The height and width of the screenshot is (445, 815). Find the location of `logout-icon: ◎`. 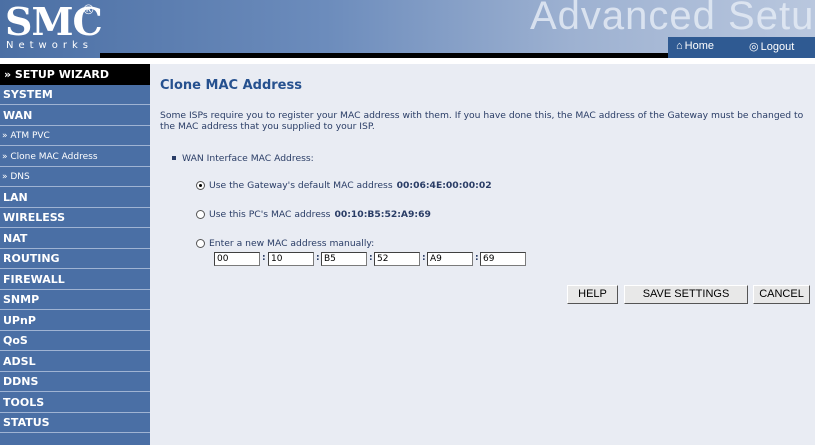

logout-icon: ◎ is located at coordinates (754, 47).